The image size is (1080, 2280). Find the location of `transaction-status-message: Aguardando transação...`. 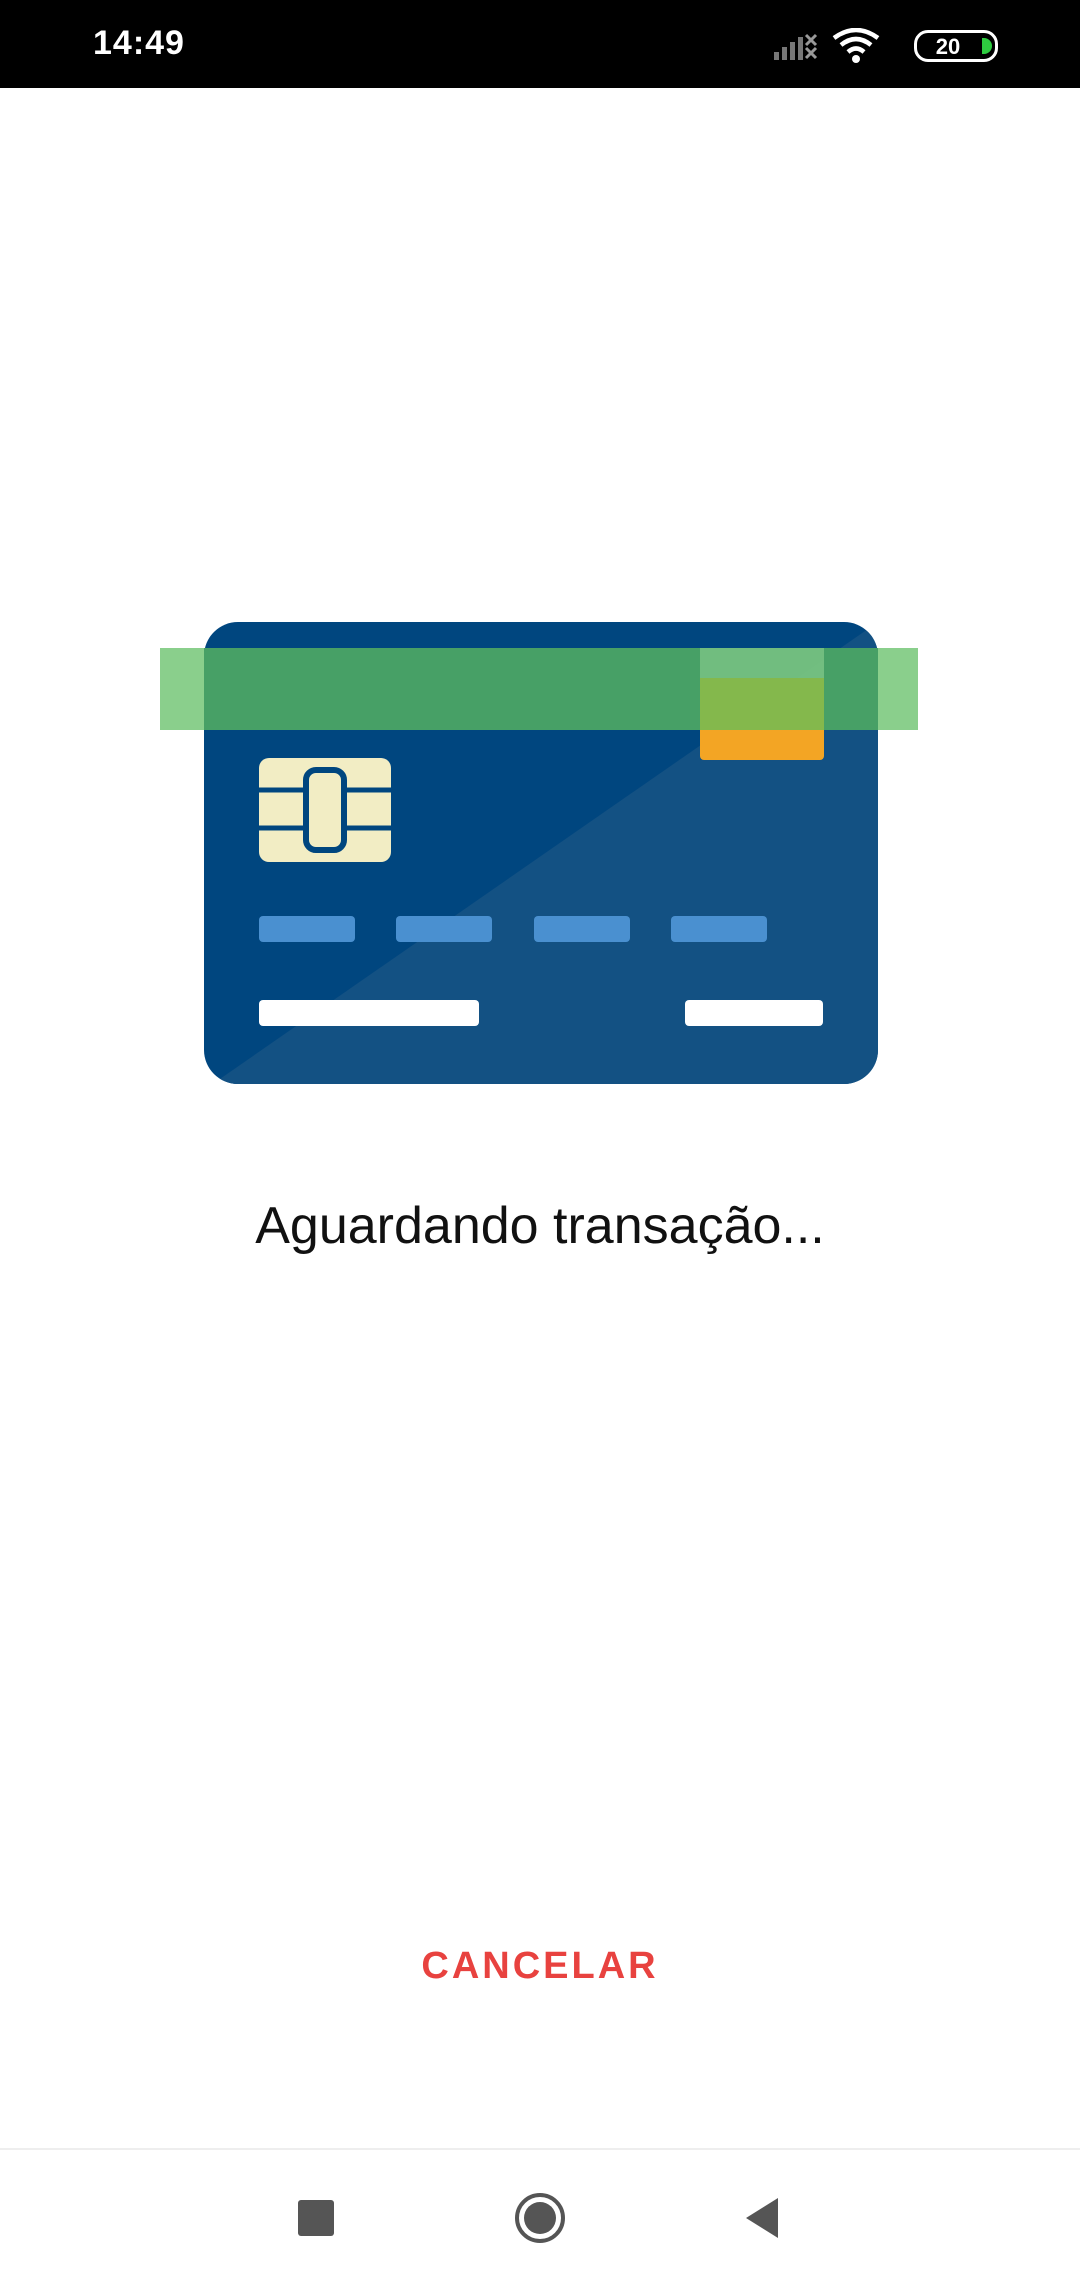

transaction-status-message: Aguardando transação... is located at coordinates (540, 1226).